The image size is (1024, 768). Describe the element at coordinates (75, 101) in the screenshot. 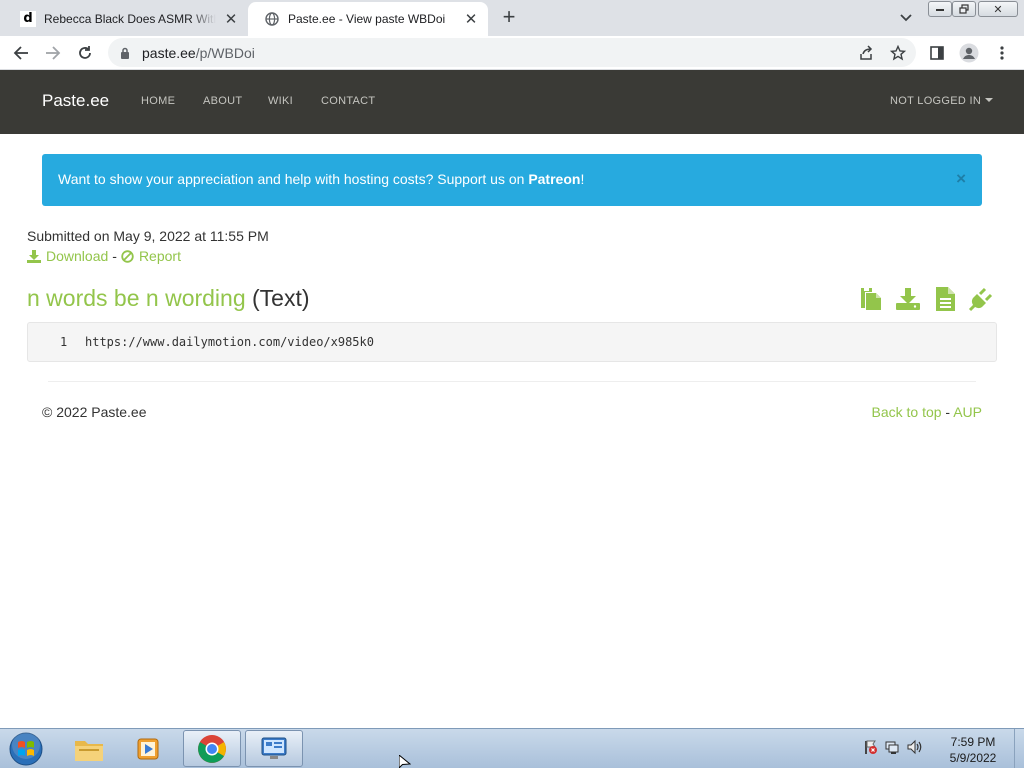

I see `site-brand-link: Paste.ee` at that location.